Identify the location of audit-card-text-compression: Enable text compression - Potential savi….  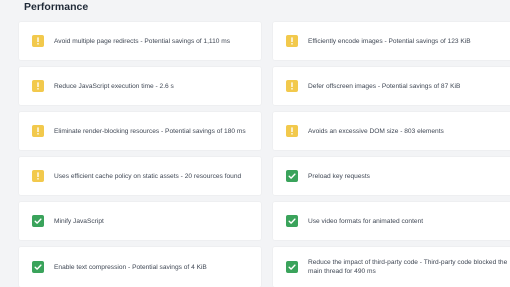
(140, 267).